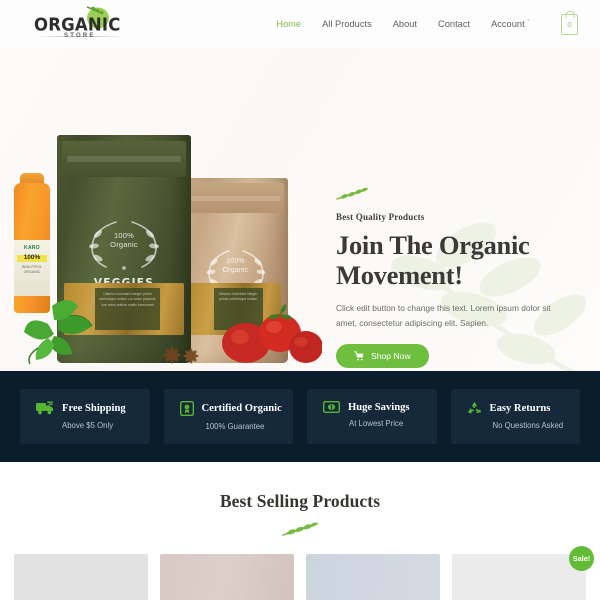  What do you see at coordinates (376, 423) in the screenshot?
I see `feature-subtitle: At Lowest Price` at bounding box center [376, 423].